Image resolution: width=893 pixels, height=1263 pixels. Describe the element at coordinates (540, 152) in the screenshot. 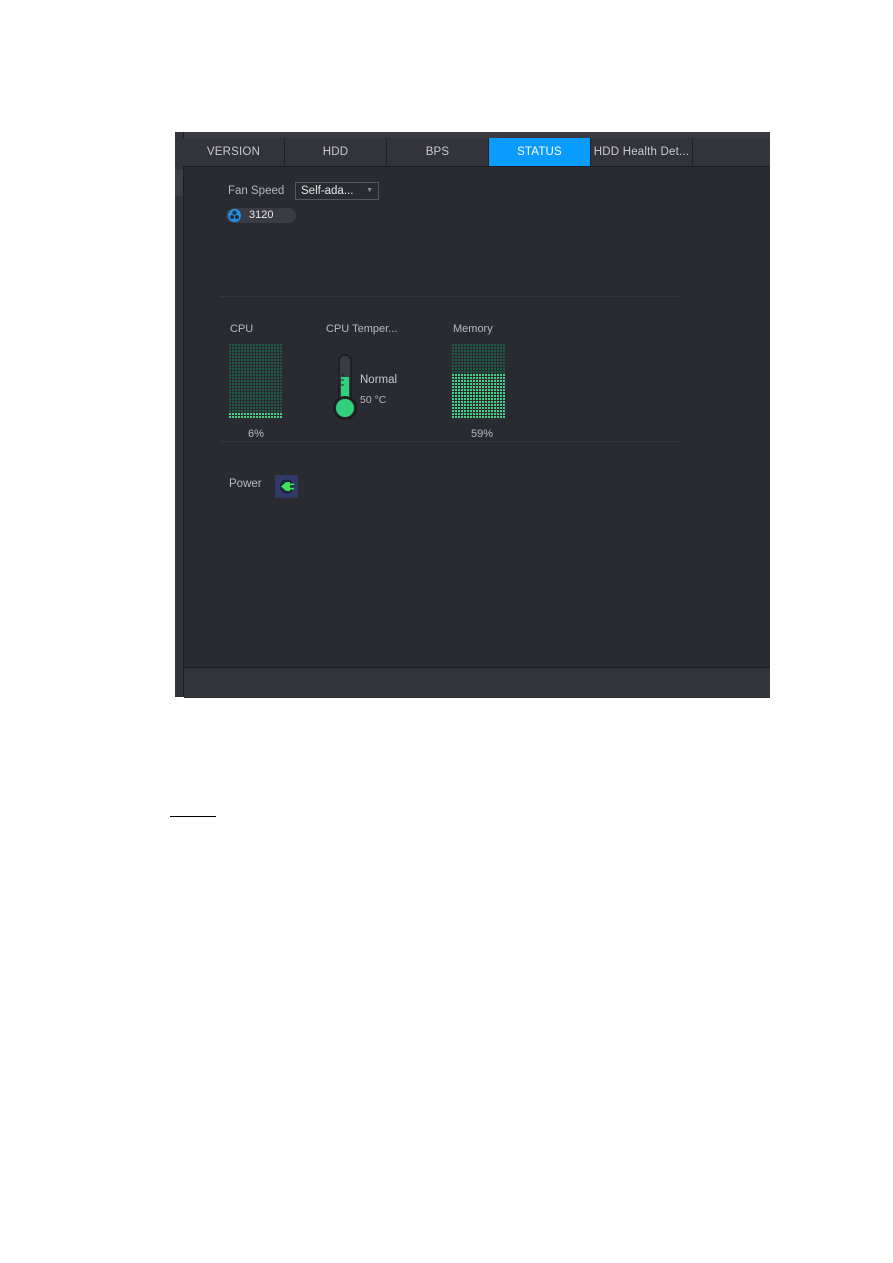

I see `tab-status: STATUS` at that location.